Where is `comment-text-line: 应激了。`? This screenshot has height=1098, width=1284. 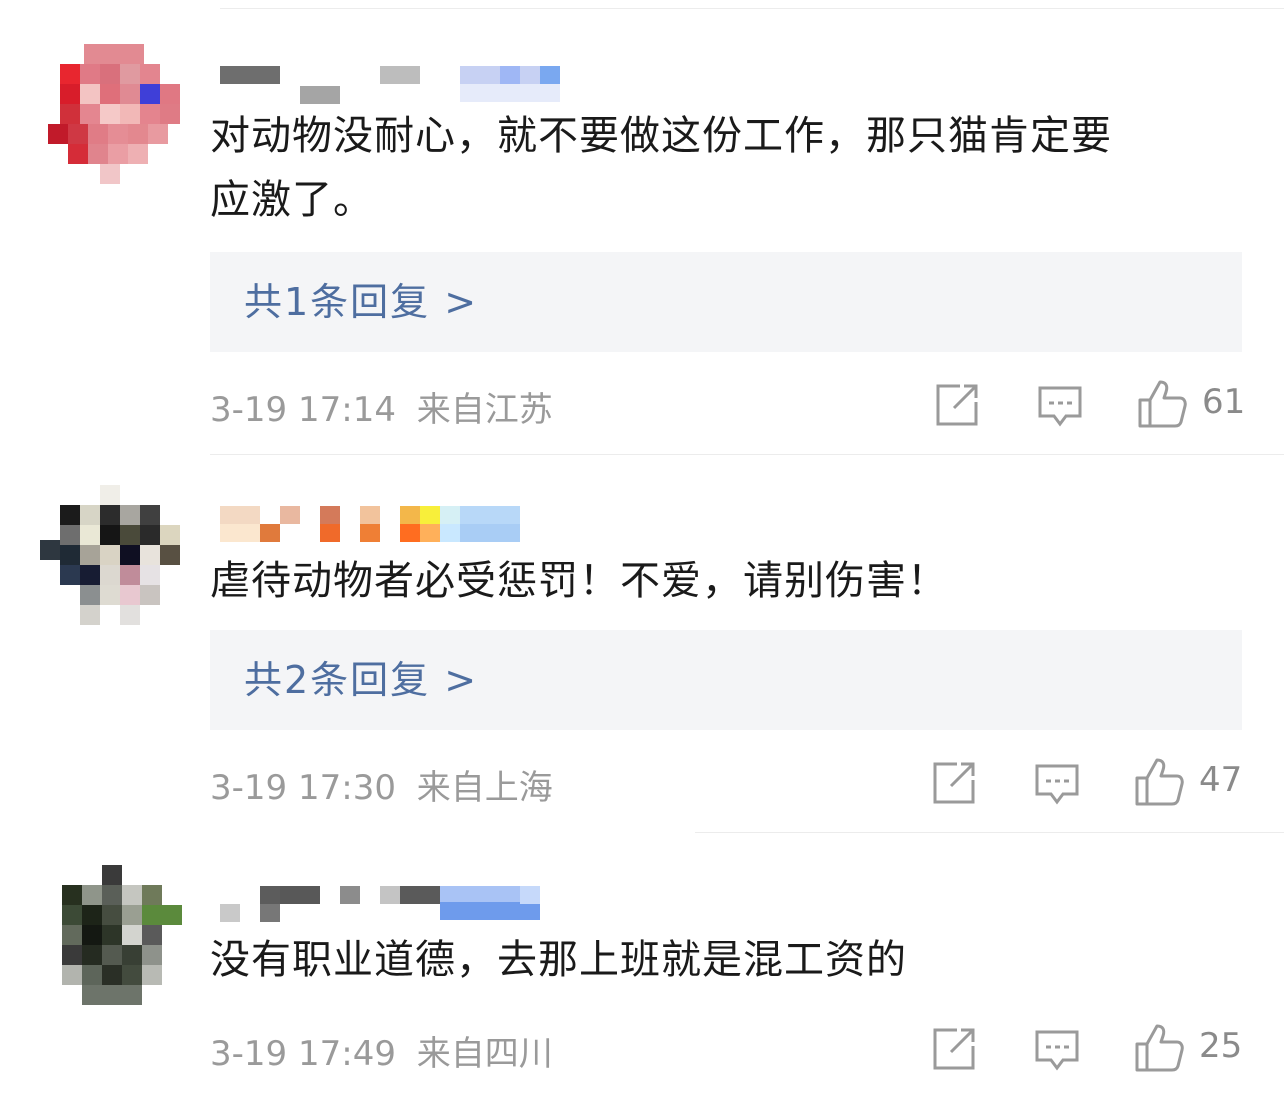
comment-text-line: 应激了。 is located at coordinates (292, 200).